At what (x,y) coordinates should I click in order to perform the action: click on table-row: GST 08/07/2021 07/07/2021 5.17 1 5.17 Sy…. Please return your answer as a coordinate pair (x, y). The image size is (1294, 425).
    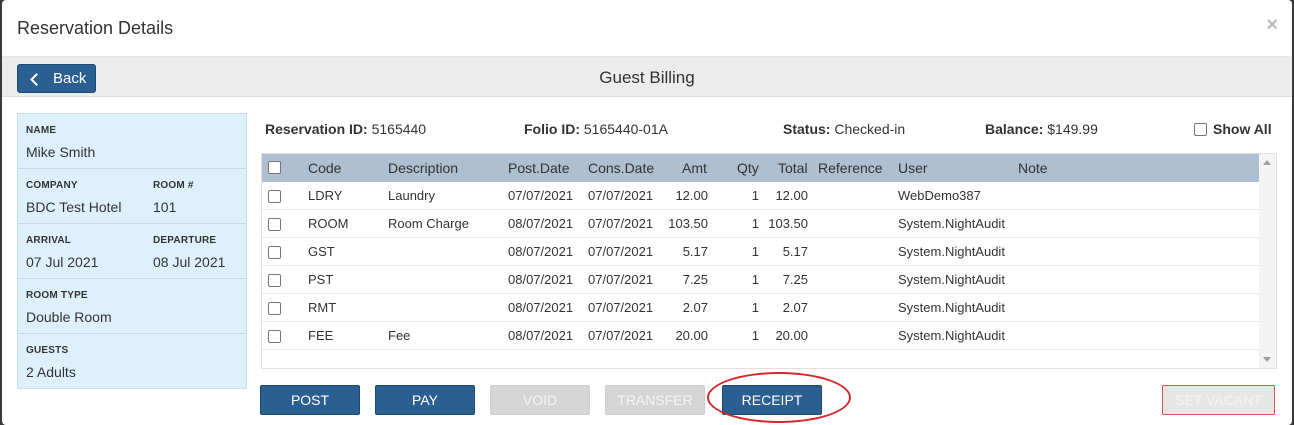
    Looking at the image, I should click on (761, 252).